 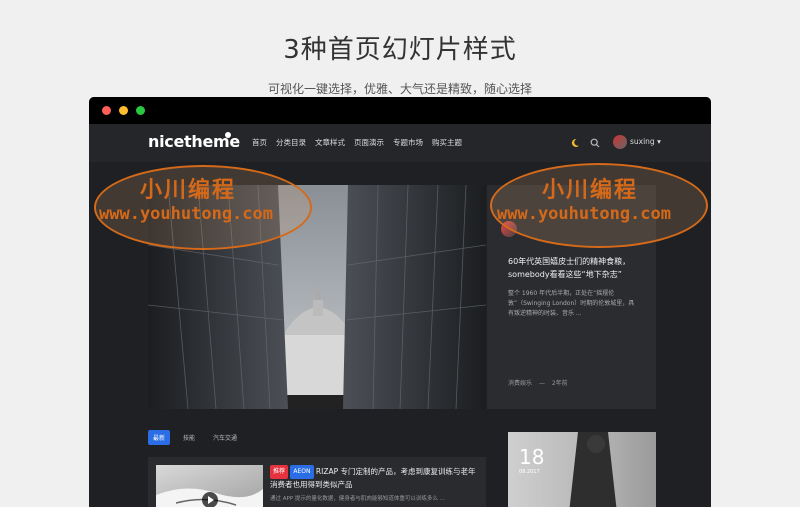 What do you see at coordinates (225, 437) in the screenshot?
I see `tab-auto: 汽车交通` at bounding box center [225, 437].